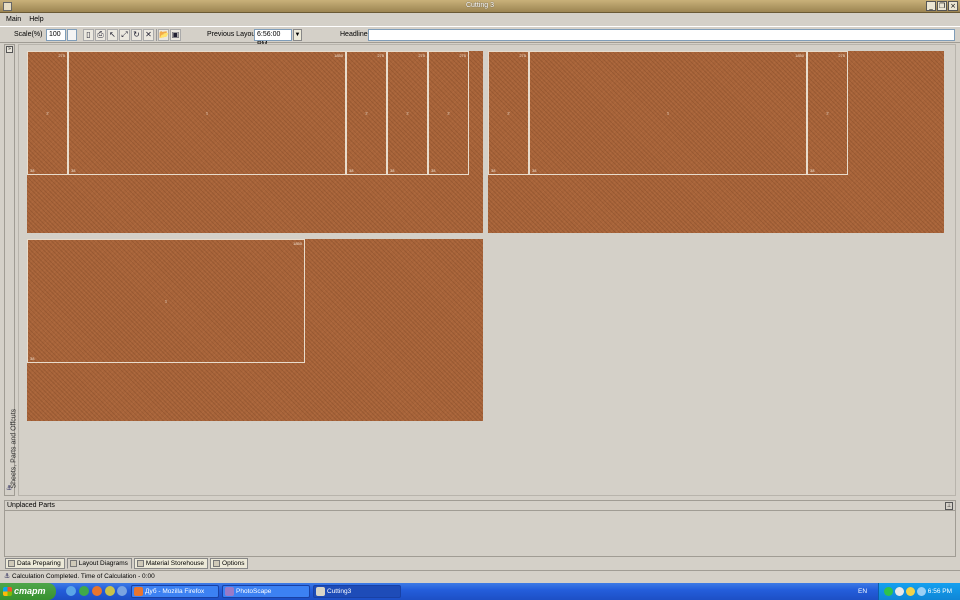 This screenshot has width=960, height=600. I want to click on scale-label: Scale(%), so click(28, 34).